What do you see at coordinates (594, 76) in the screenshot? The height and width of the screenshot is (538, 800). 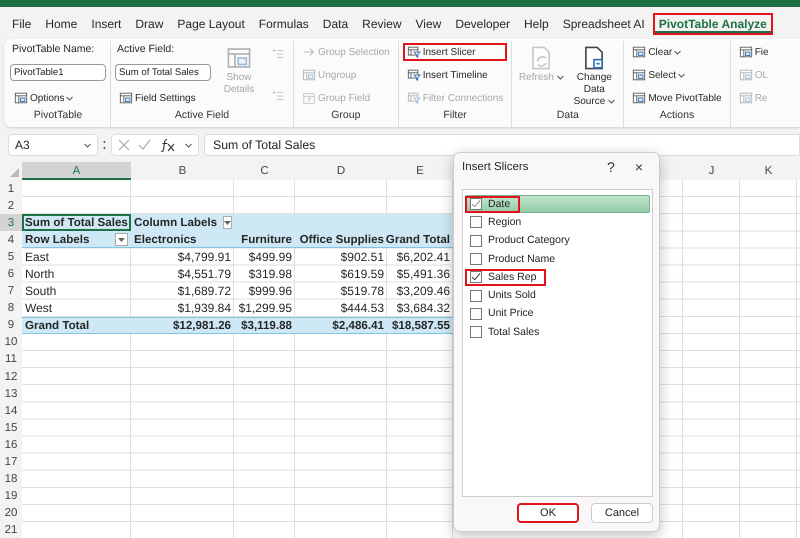 I see `ribbon-button: Change Data Source` at bounding box center [594, 76].